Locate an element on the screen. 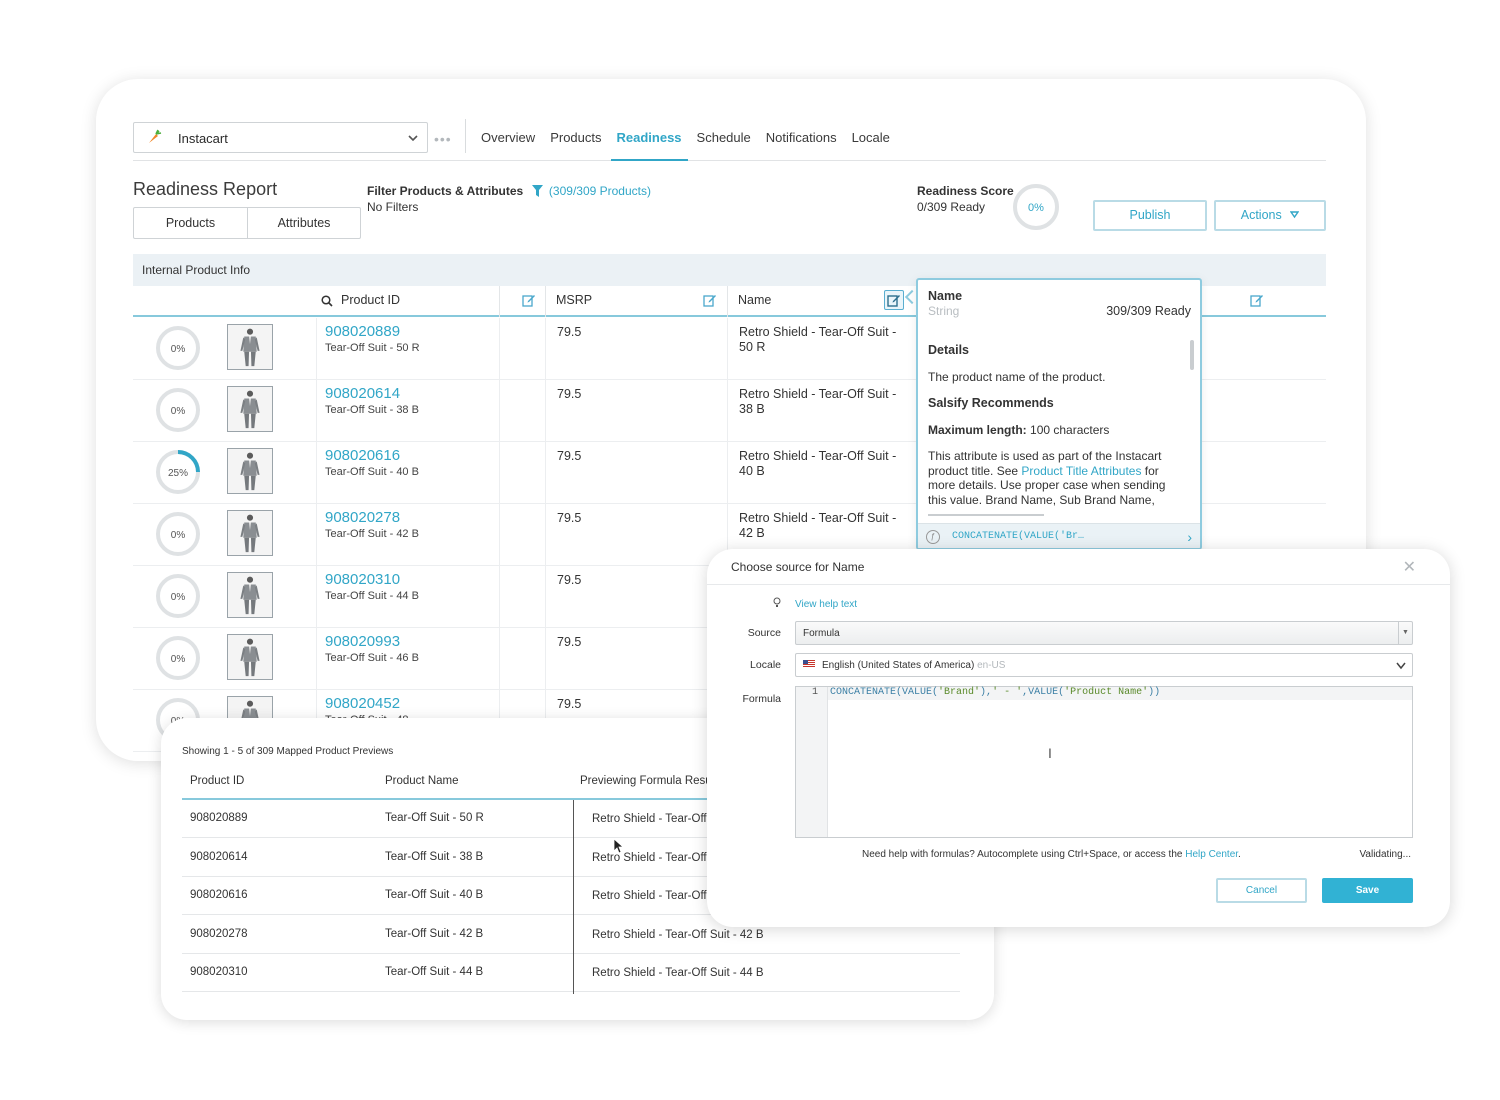  preview-name: Tear-Off Suit - 40 B is located at coordinates (434, 895).